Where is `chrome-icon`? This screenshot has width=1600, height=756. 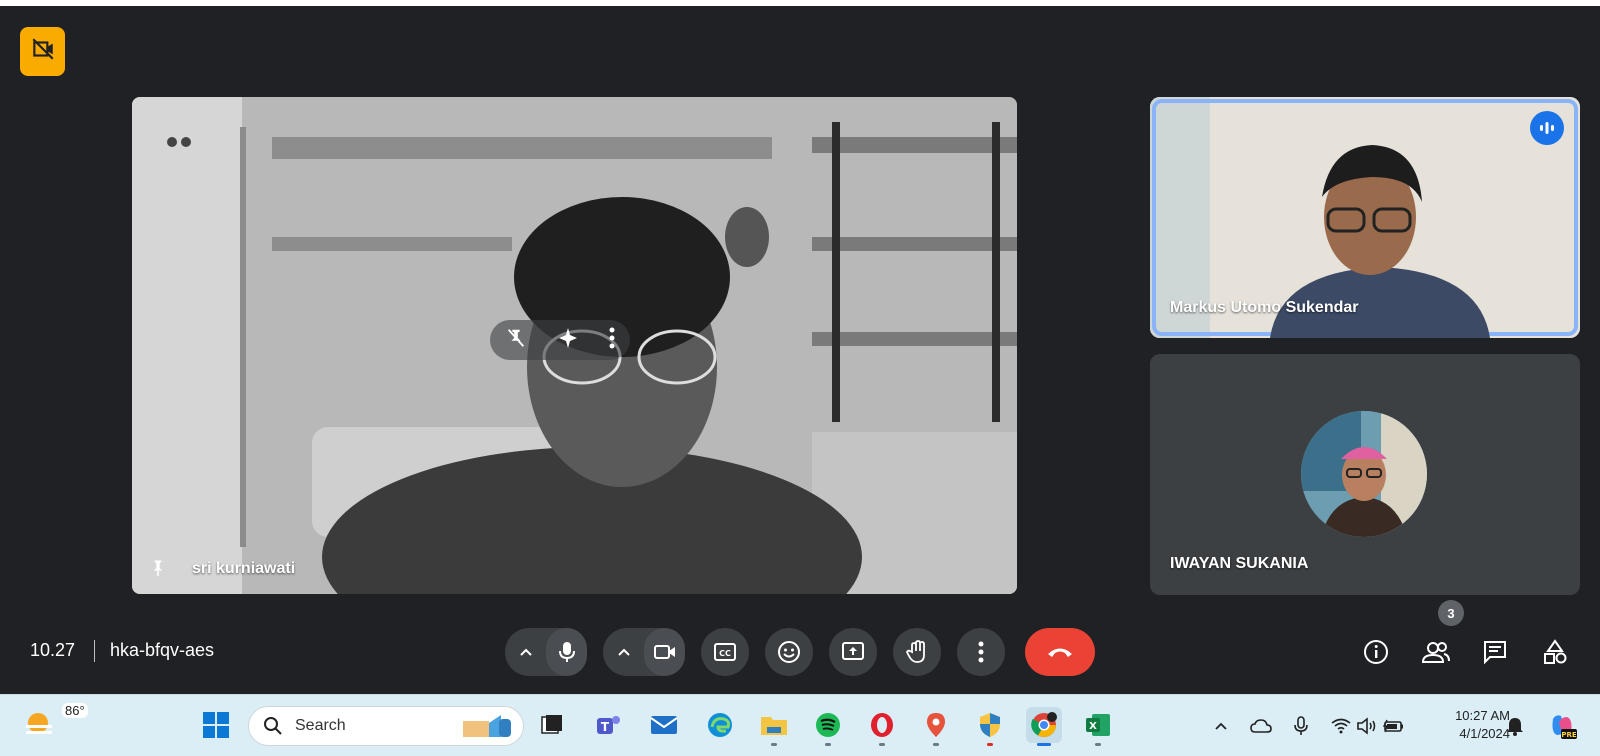 chrome-icon is located at coordinates (1044, 725).